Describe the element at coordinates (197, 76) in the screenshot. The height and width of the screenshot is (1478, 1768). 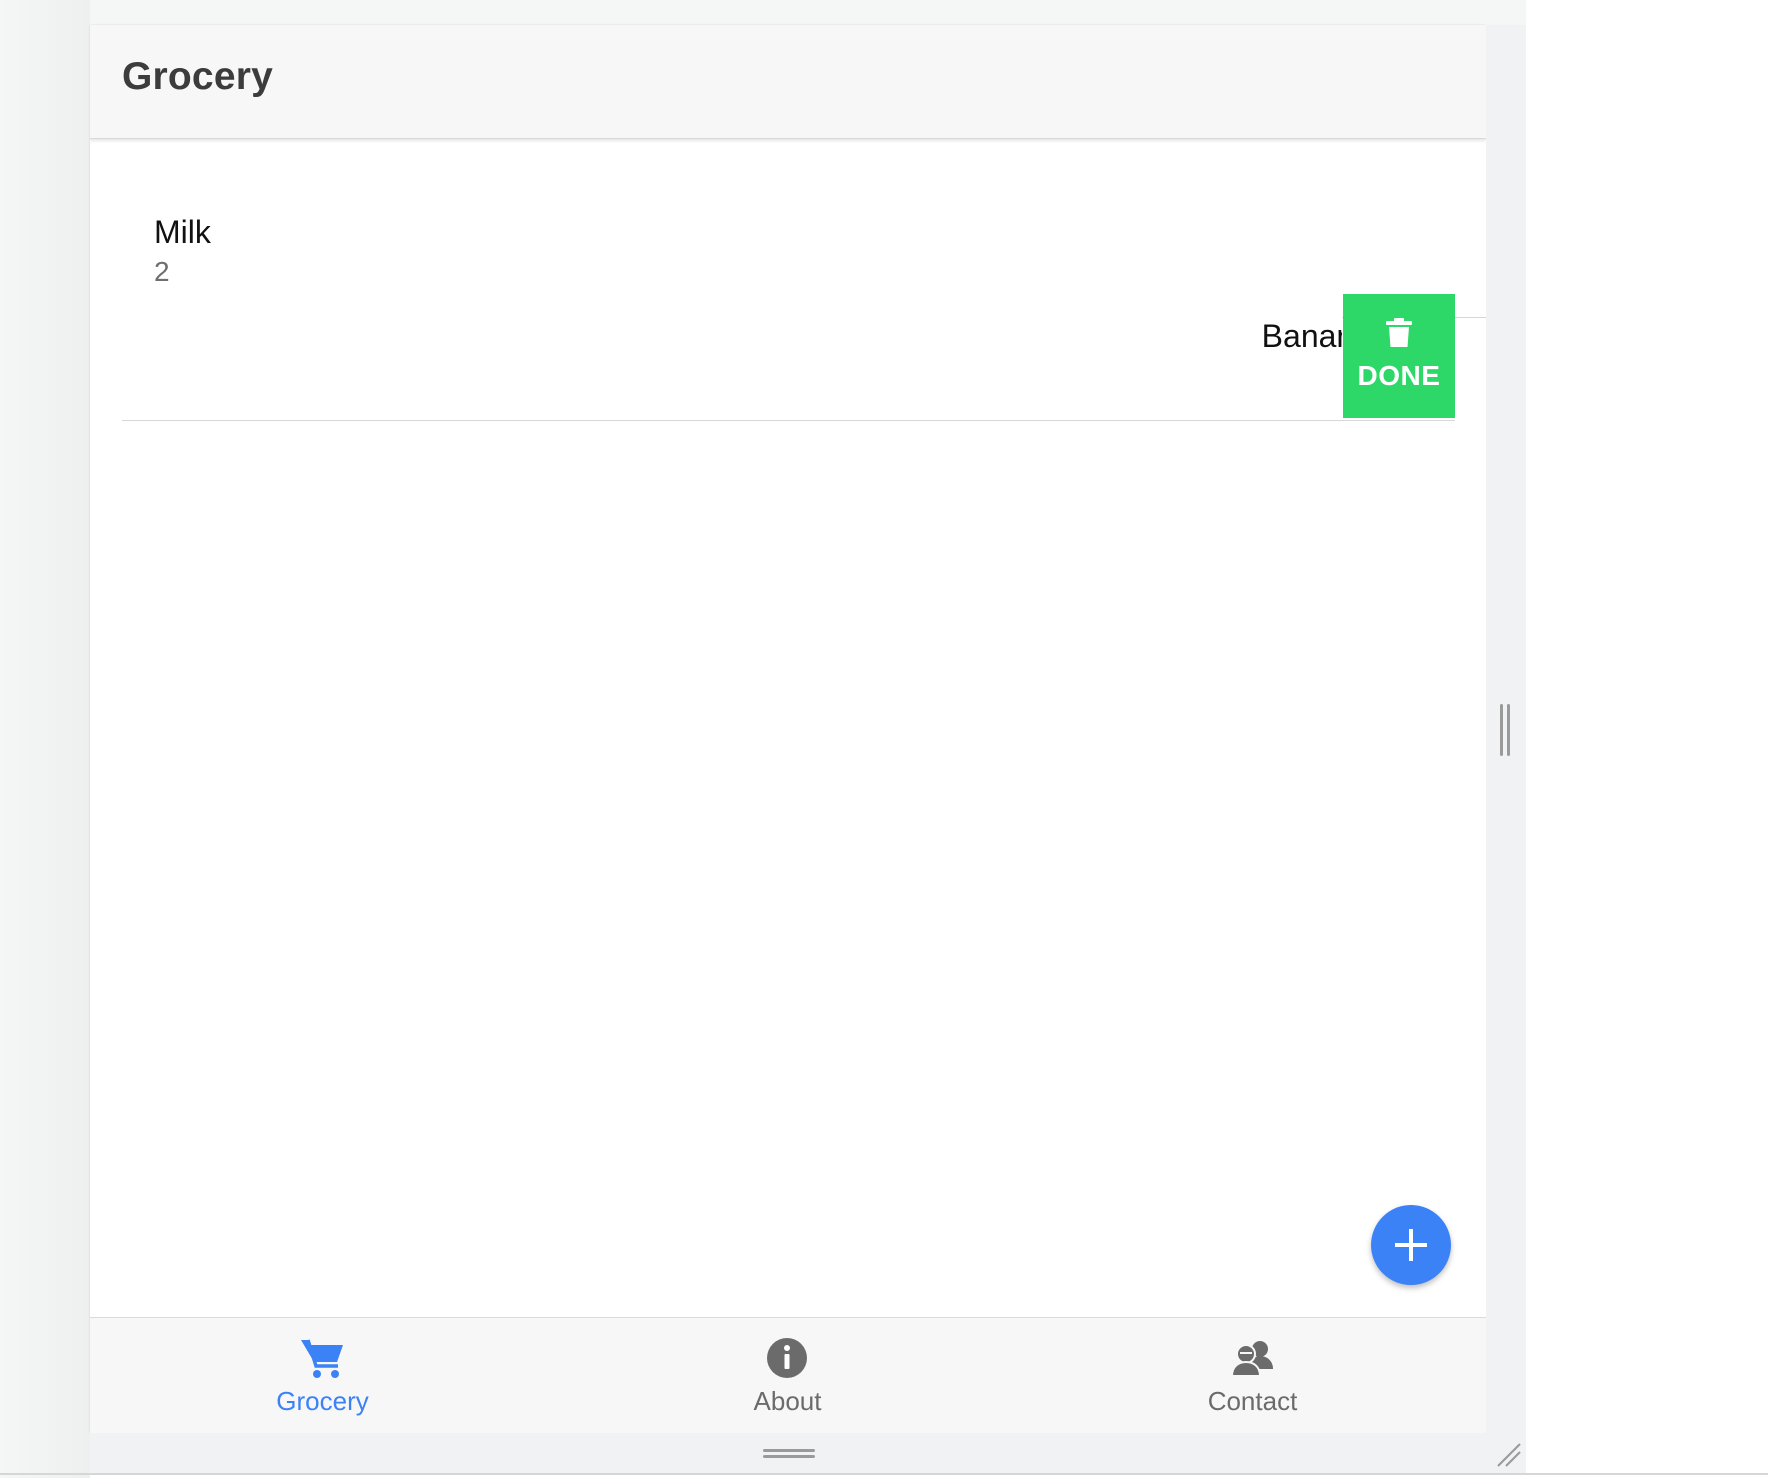
I see `page-title: Grocery` at that location.